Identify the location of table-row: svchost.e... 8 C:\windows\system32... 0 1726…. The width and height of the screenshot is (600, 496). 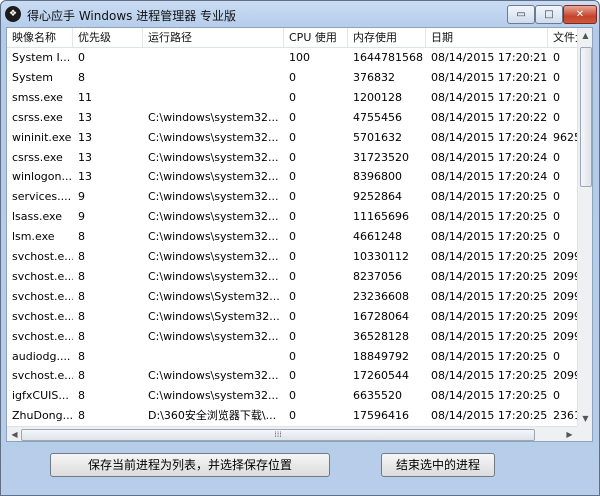
(292, 375).